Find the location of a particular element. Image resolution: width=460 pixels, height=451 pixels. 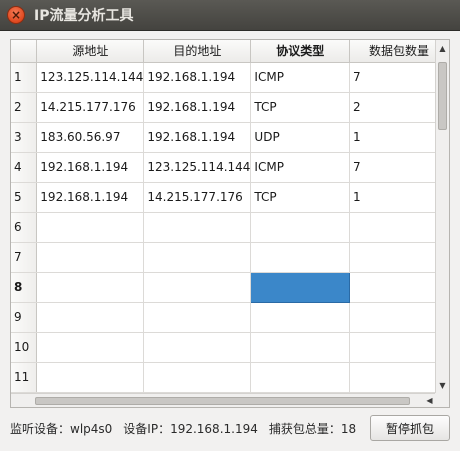

table-row: 5 192.168.1.194 14.215.177.176 TCP 1 is located at coordinates (230, 197).